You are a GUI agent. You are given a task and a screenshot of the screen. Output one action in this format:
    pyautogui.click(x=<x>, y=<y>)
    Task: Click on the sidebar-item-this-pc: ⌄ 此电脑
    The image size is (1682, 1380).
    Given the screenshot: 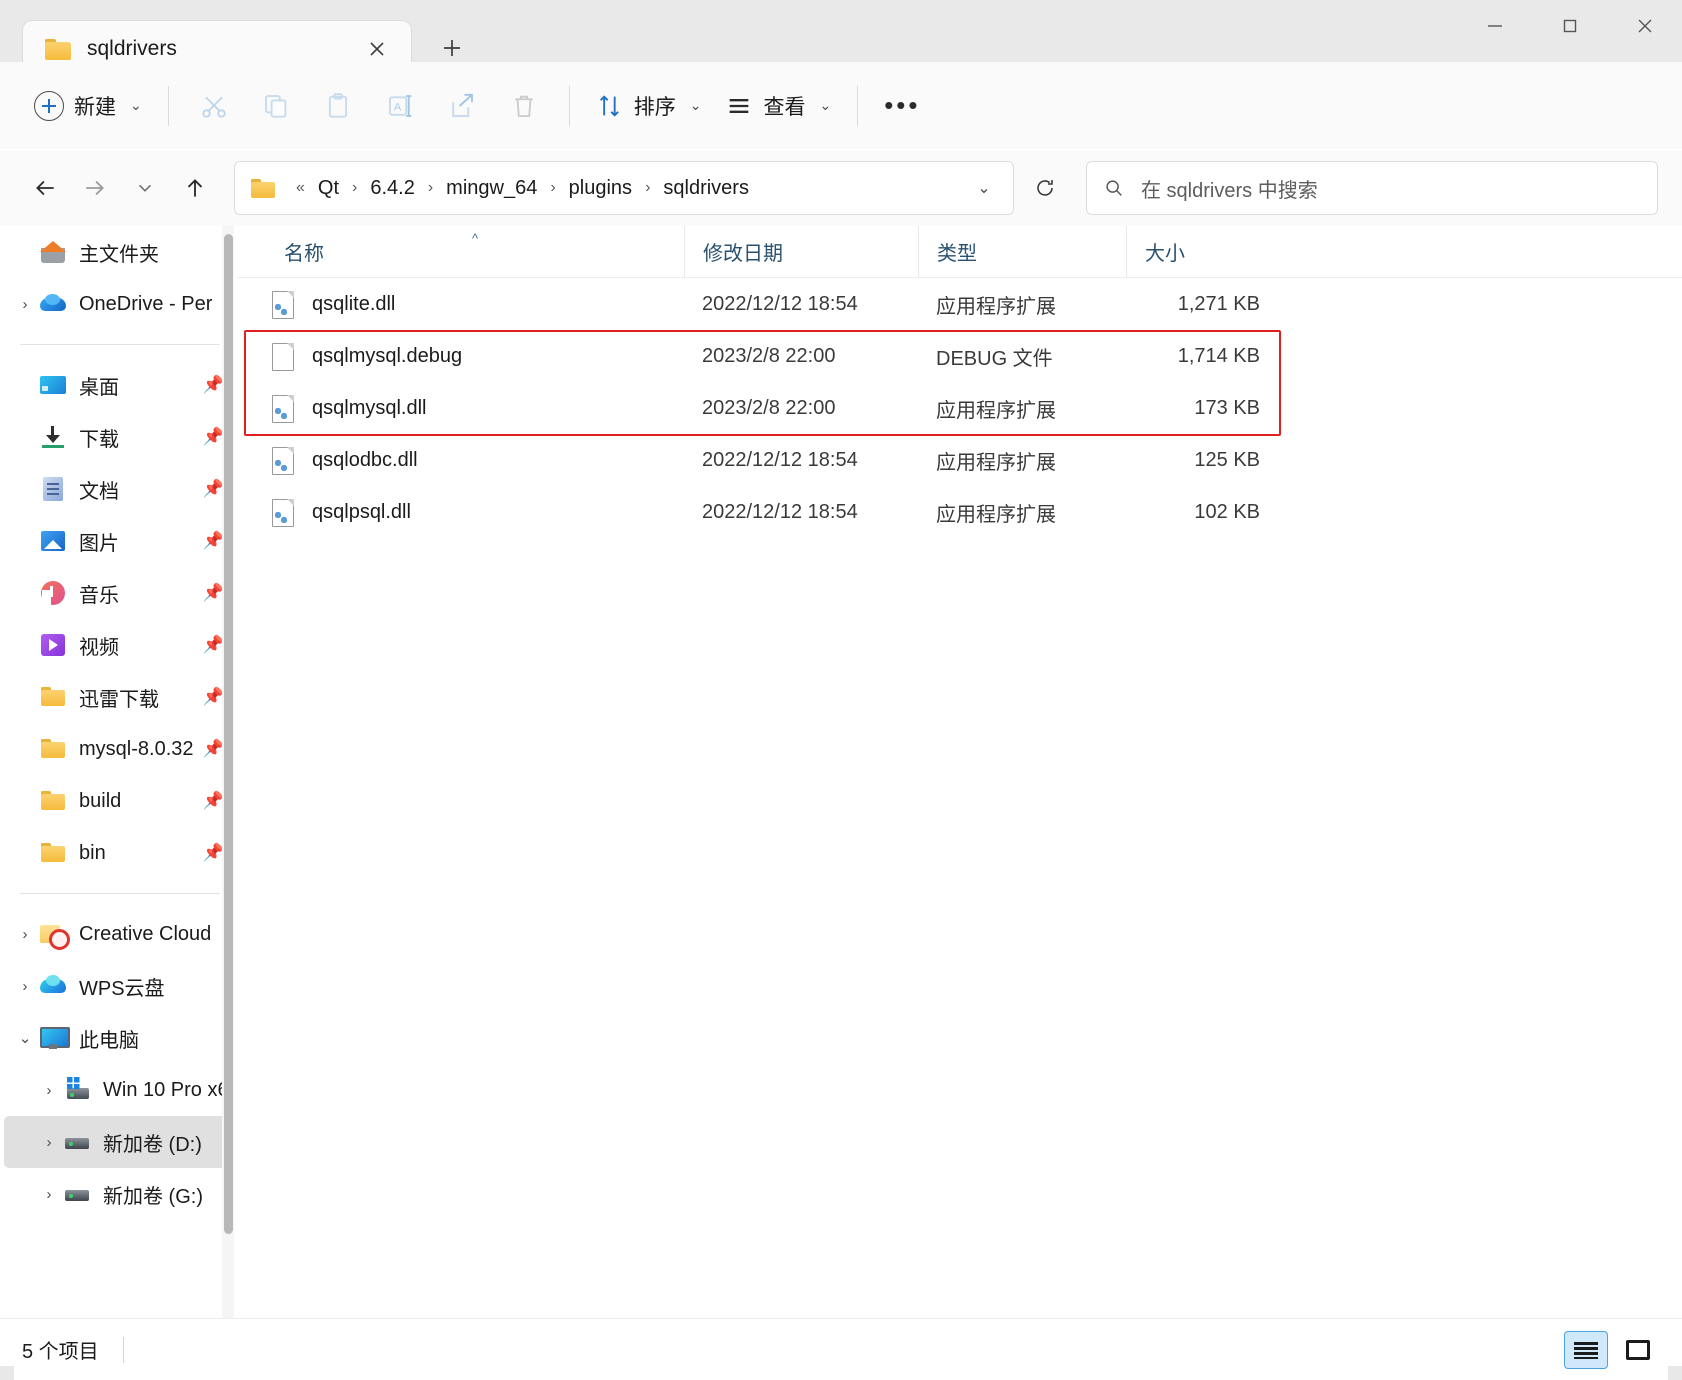 What is the action you would take?
    pyautogui.click(x=118, y=1038)
    